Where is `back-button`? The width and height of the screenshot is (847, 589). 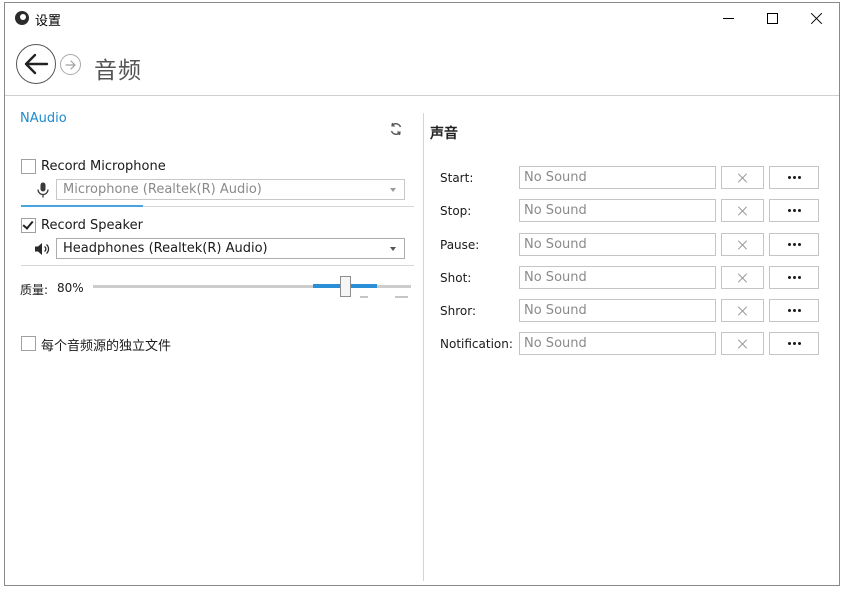 back-button is located at coordinates (36, 64).